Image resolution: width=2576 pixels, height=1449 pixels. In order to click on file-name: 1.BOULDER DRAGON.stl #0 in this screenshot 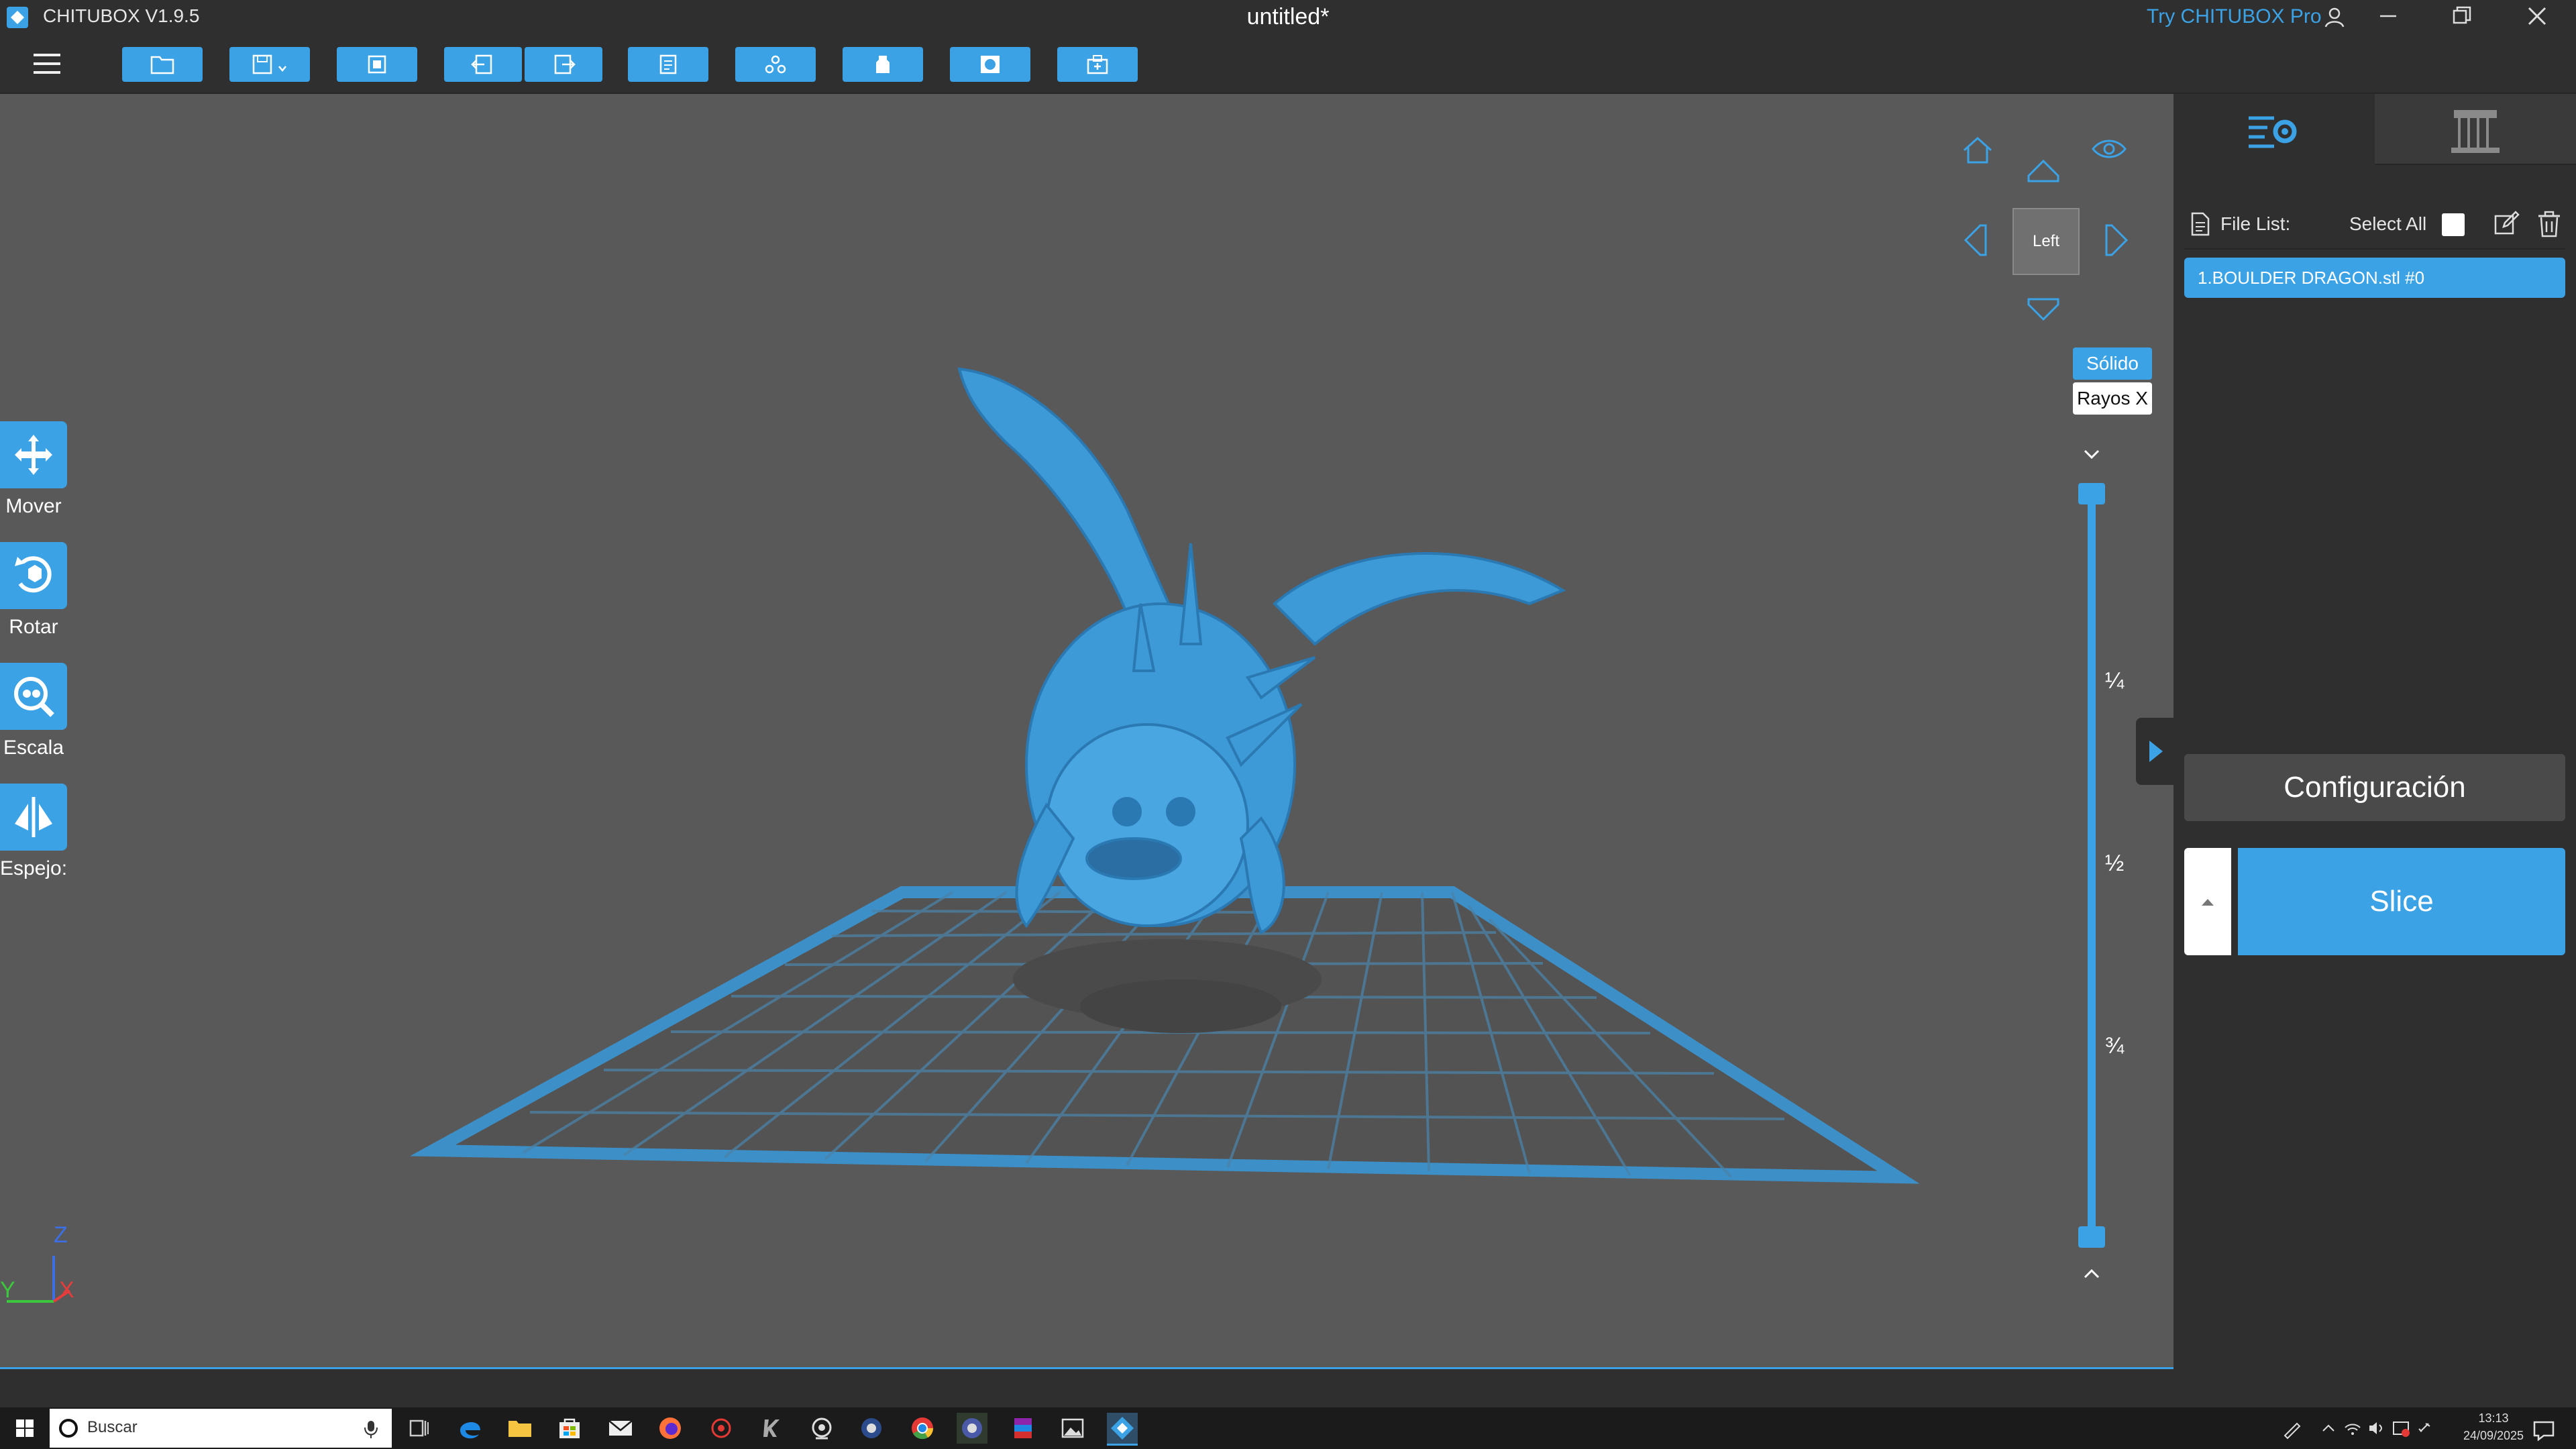, I will do `click(2311, 278)`.